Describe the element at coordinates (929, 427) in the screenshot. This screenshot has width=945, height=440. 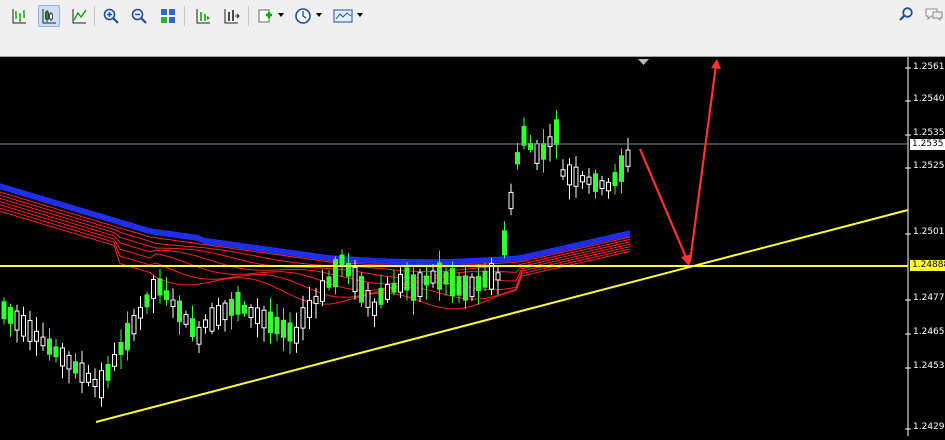
I see `axis-tick: 1.24290` at that location.